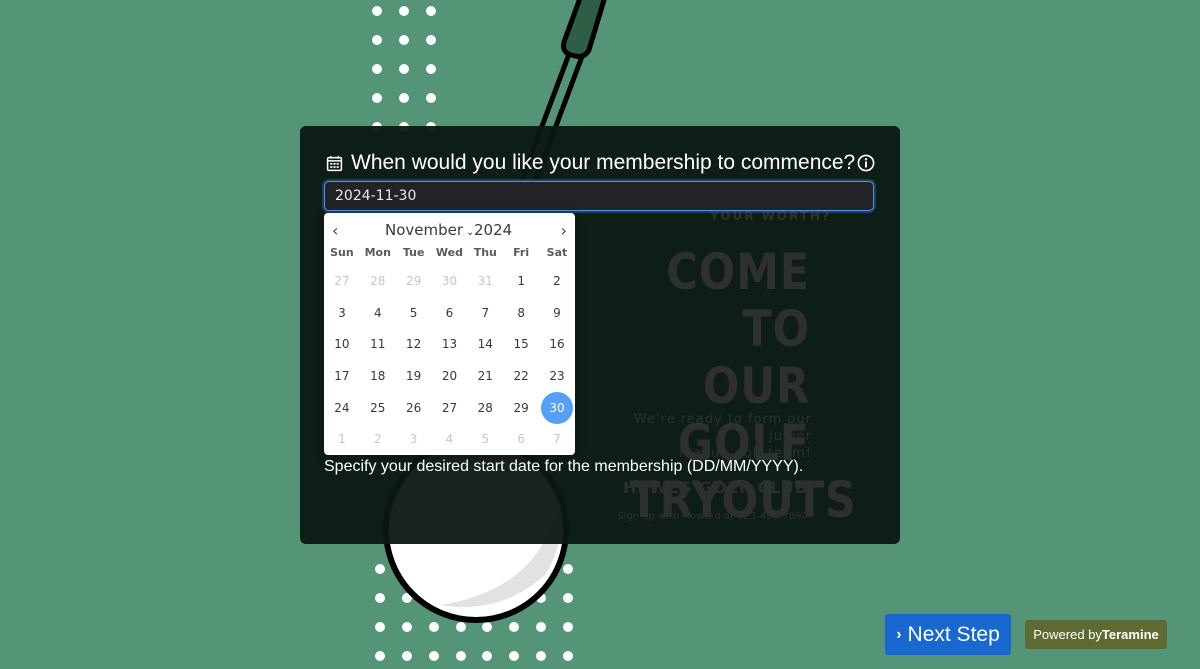 The height and width of the screenshot is (669, 1200). I want to click on calendar-day: 31, so click(485, 281).